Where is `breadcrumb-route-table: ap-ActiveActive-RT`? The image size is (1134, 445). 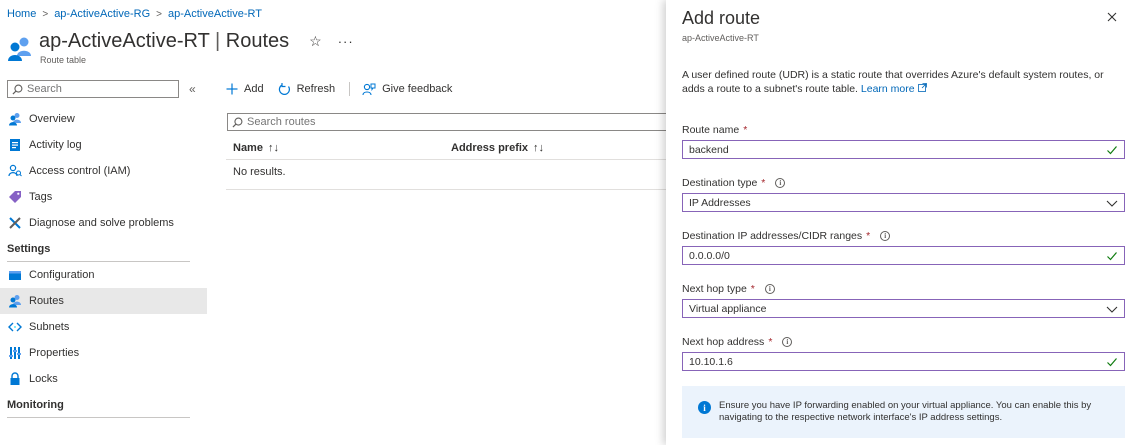
breadcrumb-route-table: ap-ActiveActive-RT is located at coordinates (215, 14).